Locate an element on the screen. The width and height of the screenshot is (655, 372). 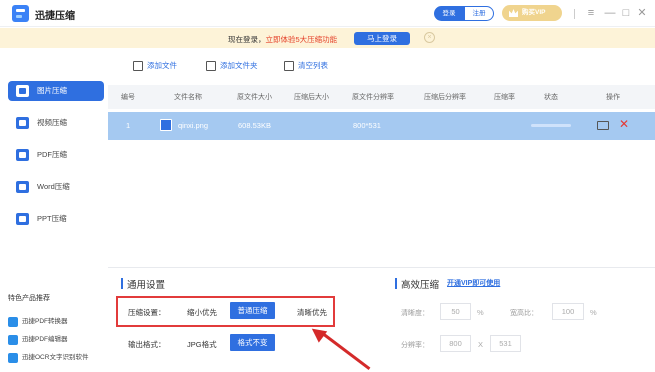
buy-vip-label: 购买VIP is located at coordinates (534, 12).